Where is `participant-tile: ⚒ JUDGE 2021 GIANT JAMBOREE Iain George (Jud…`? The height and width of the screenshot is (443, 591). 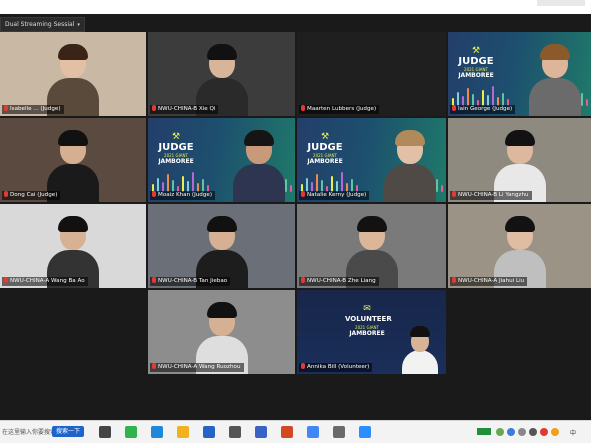
participant-tile: ⚒ JUDGE 2021 GIANT JAMBOREE Iain George (Jud… is located at coordinates (519, 74).